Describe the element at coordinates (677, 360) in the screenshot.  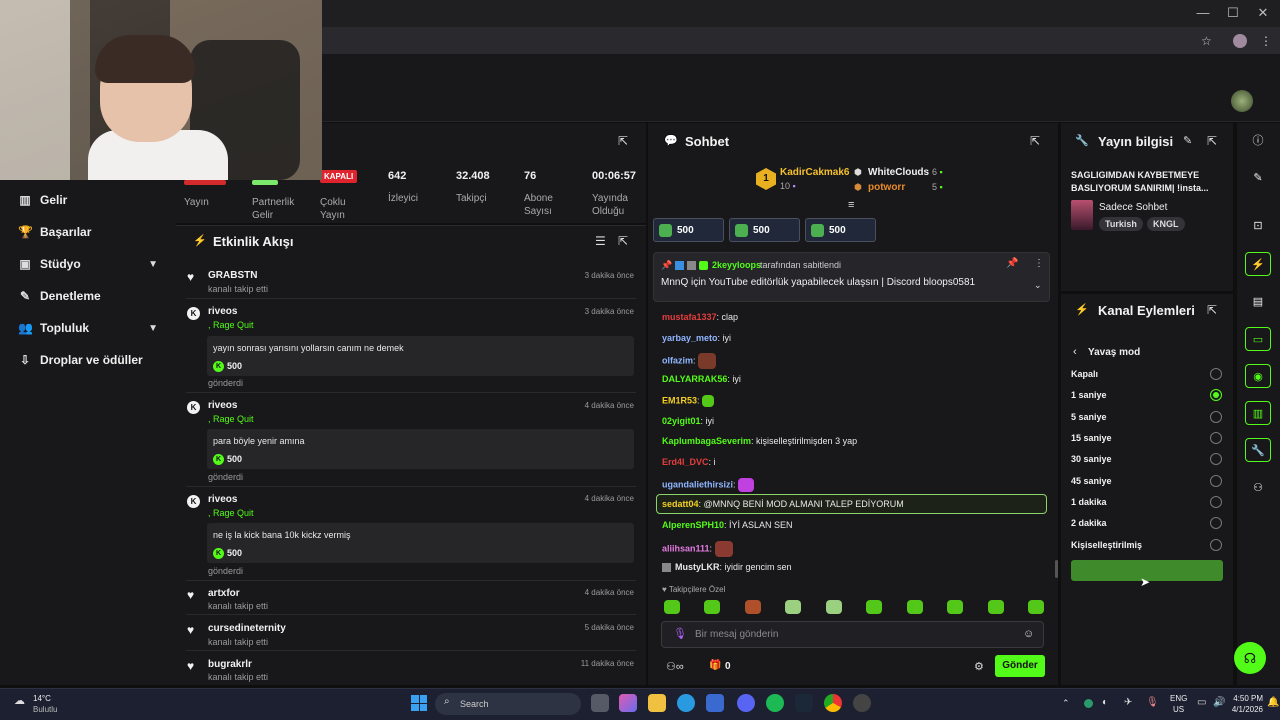
I see `chat-user: olfazim` at that location.